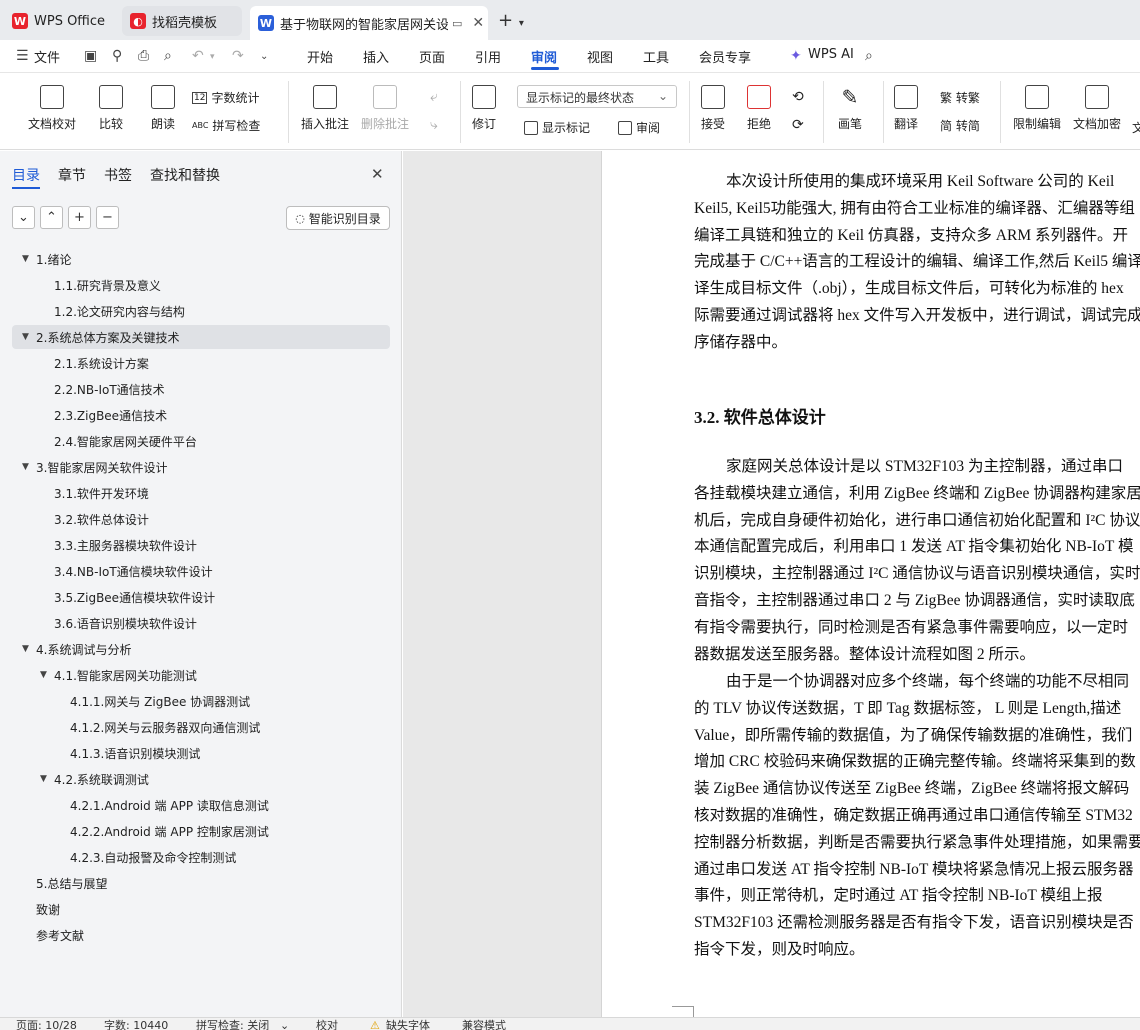 Image resolution: width=1140 pixels, height=1030 pixels. Describe the element at coordinates (22, 56) in the screenshot. I see `hamburger-menu-icon: ☰` at that location.